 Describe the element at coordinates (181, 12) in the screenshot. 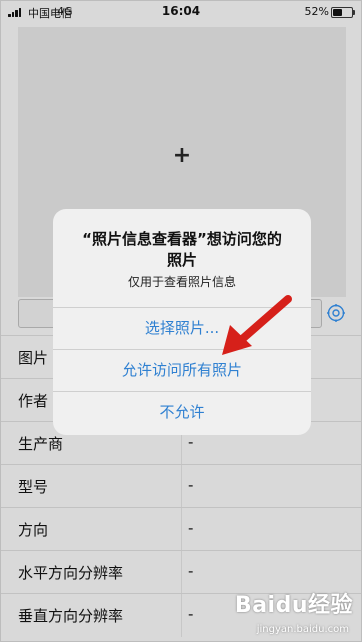

I see `status-bar: 中国电信 4G 16:04 52%` at that location.